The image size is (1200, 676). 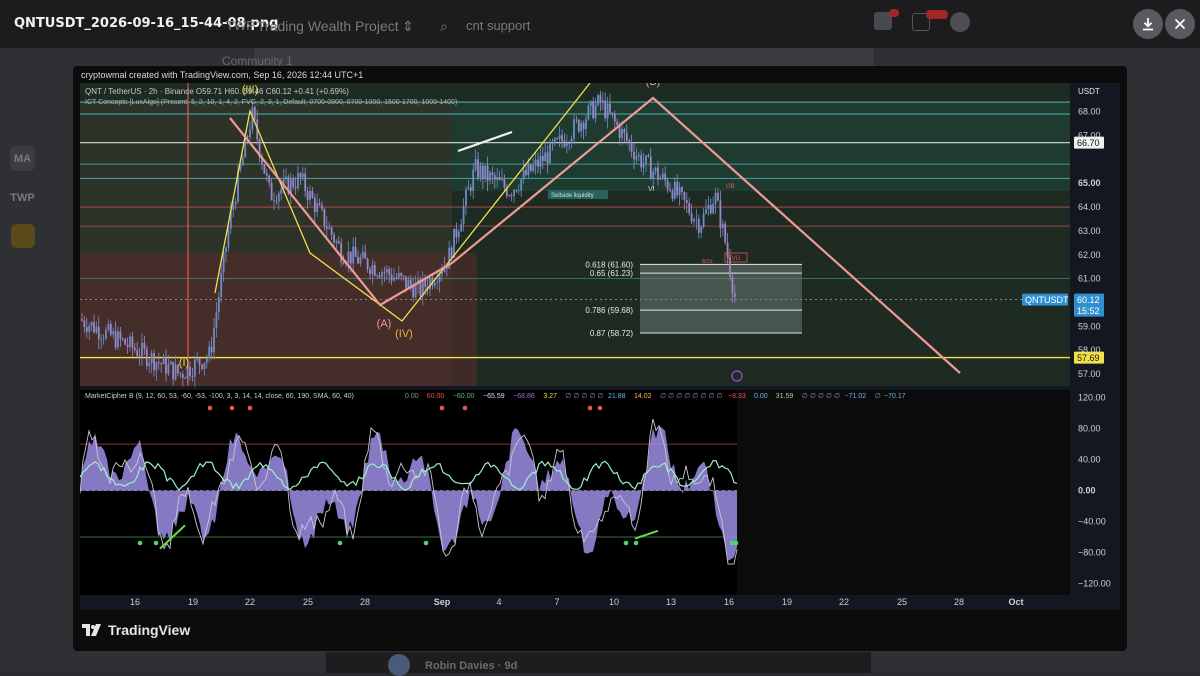 I want to click on oscillator-value: −8.33, so click(x=737, y=396).